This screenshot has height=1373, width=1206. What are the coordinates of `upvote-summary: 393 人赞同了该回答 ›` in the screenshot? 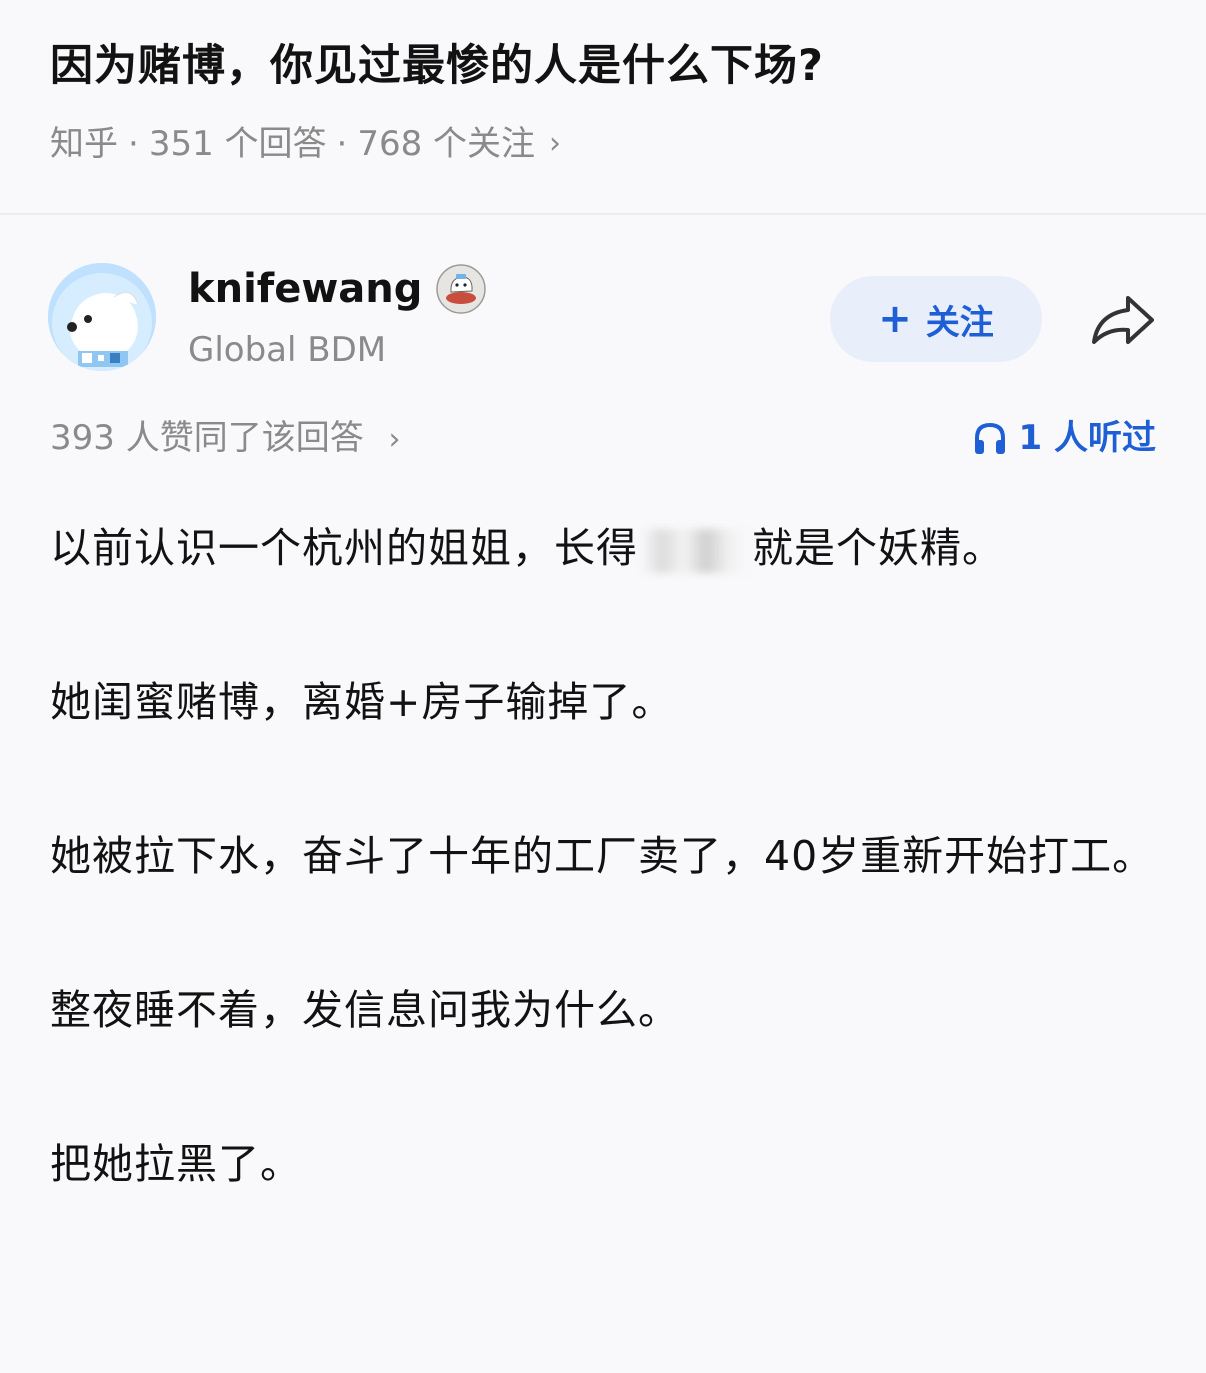 It's located at (225, 439).